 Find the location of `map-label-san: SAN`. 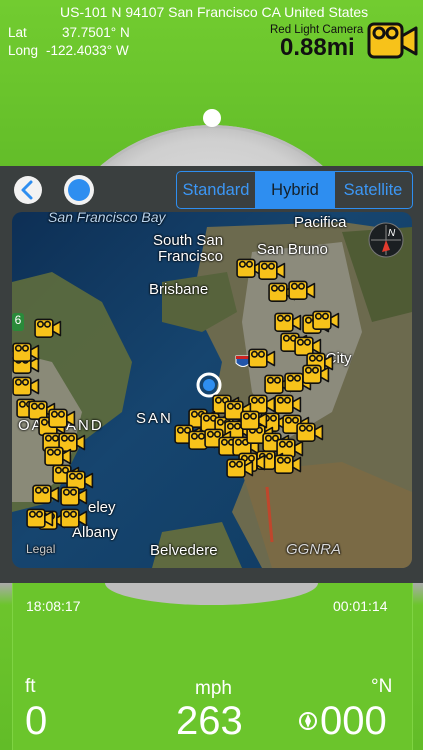

map-label-san: SAN is located at coordinates (154, 418).